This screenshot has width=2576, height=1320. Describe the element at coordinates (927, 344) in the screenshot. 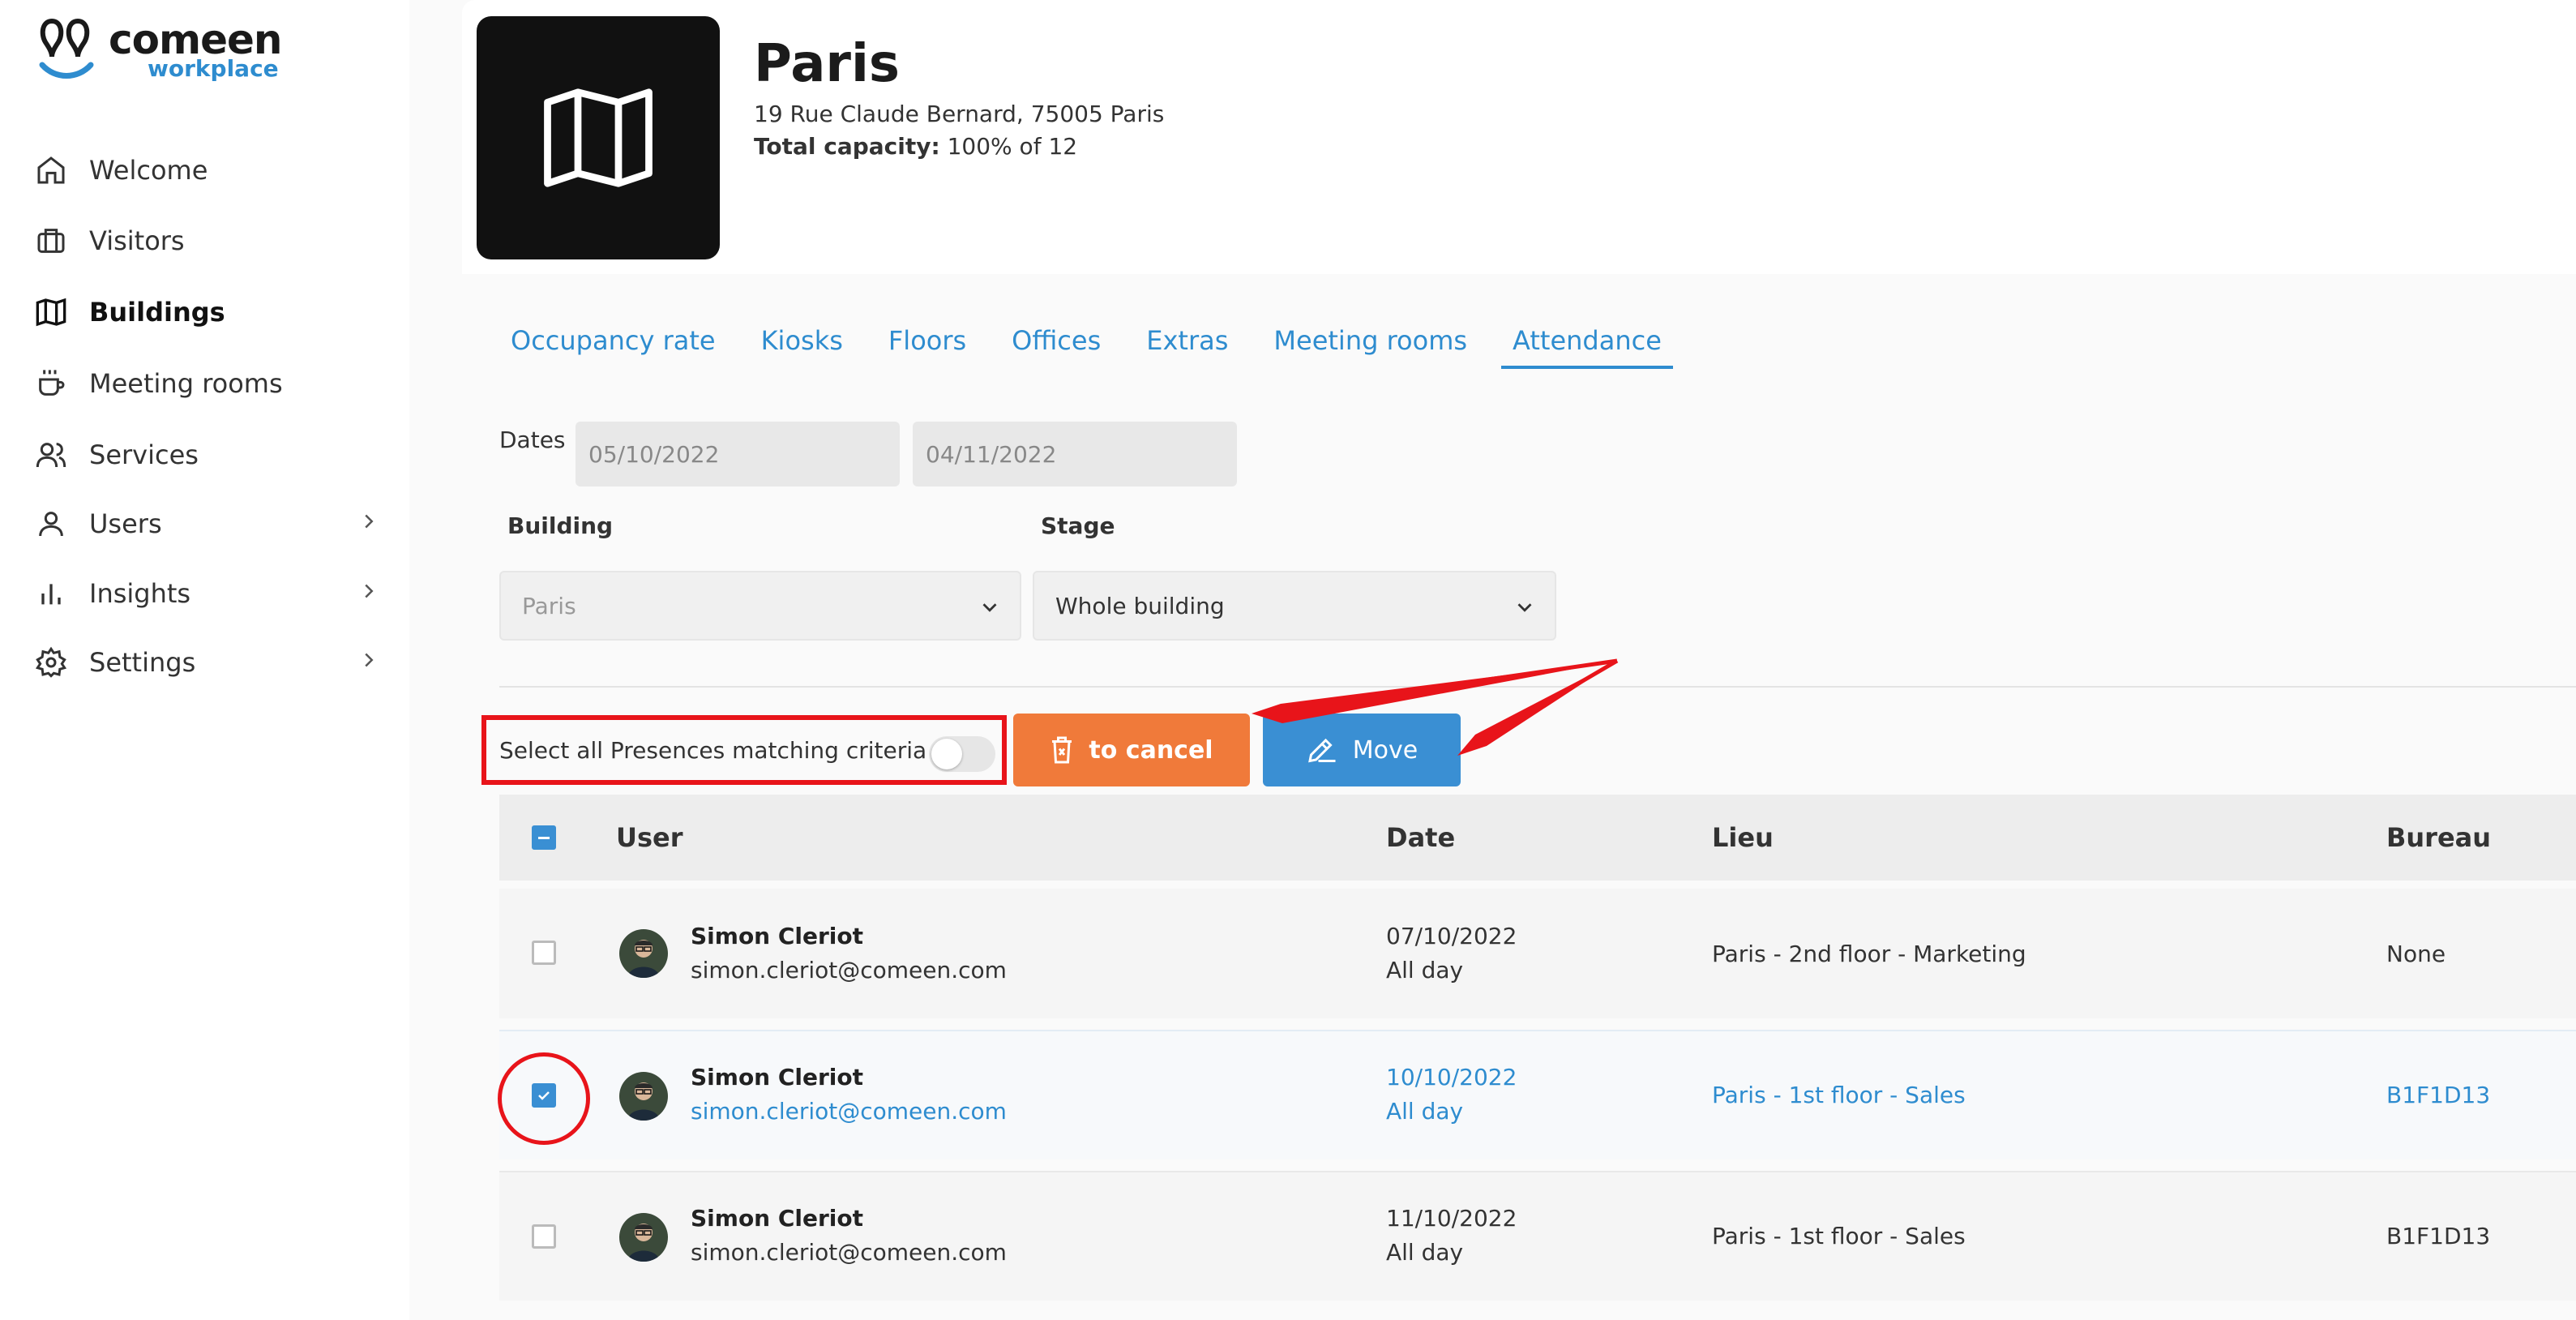

I see `tab-floors: Floors` at that location.